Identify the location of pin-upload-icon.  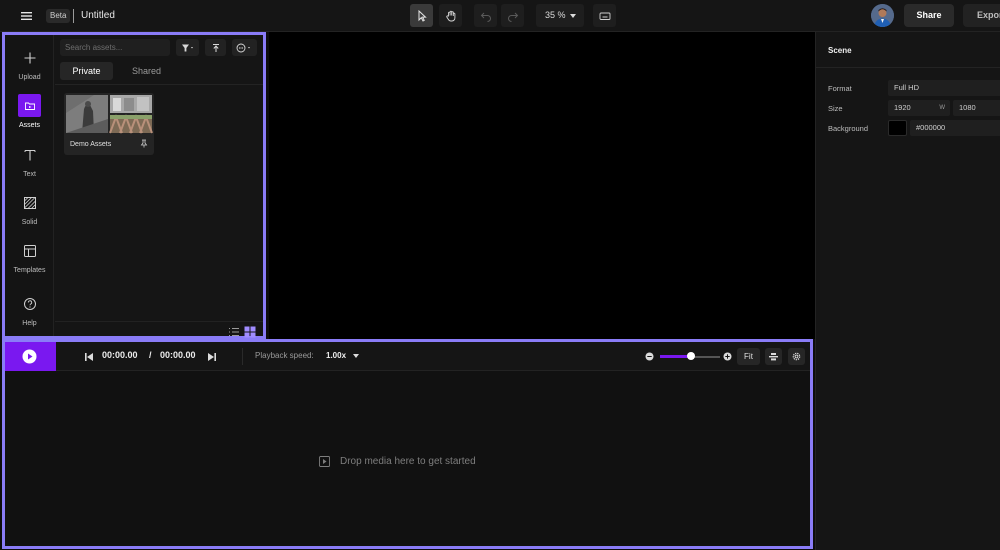
(215, 47).